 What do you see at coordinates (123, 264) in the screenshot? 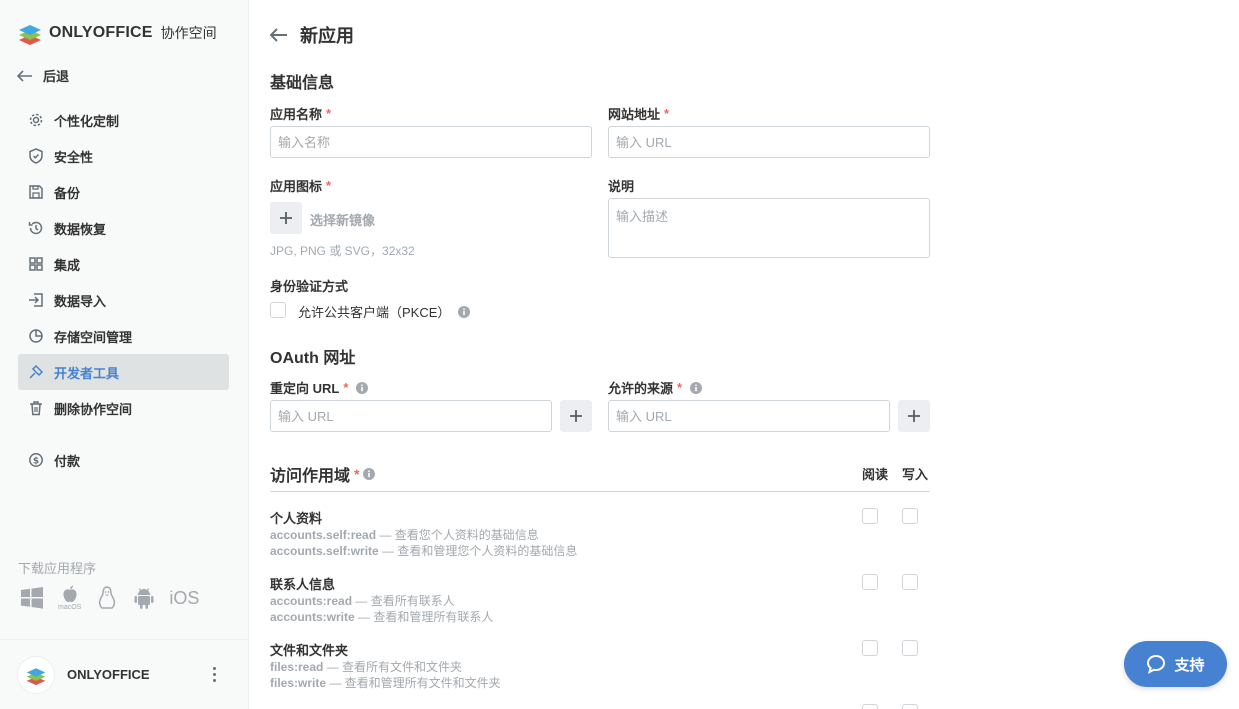
I see `sidebar-item-integration: 集成` at bounding box center [123, 264].